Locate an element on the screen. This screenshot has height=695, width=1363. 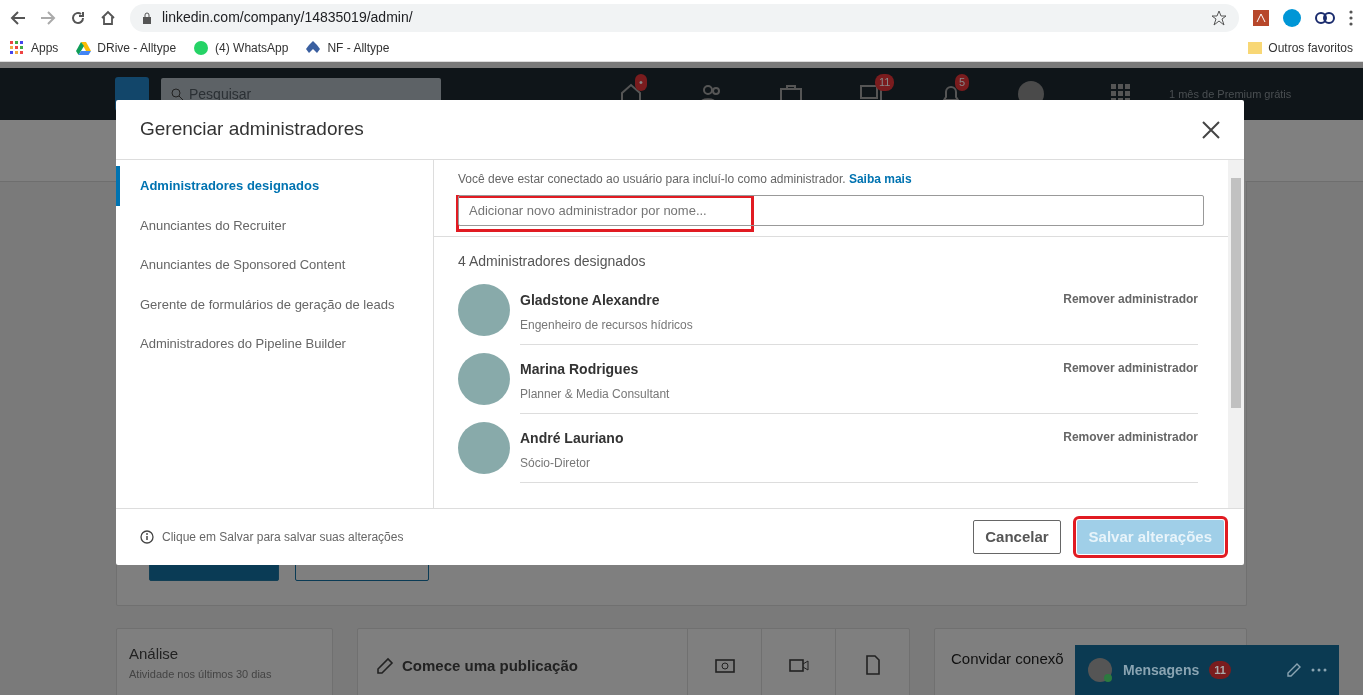
url-text: linkedin.com/company/14835019/admin/ is located at coordinates (288, 17).